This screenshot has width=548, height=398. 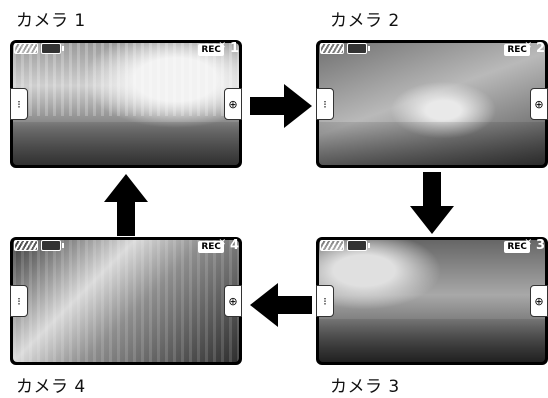 I want to click on arrow-up-icon, so click(x=126, y=205).